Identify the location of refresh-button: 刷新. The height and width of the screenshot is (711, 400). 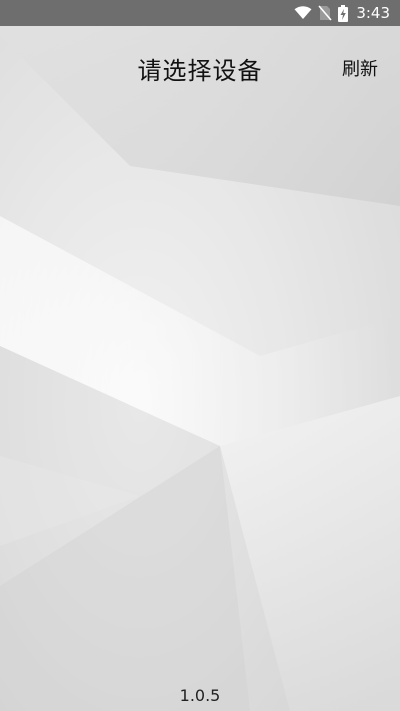
(360, 68).